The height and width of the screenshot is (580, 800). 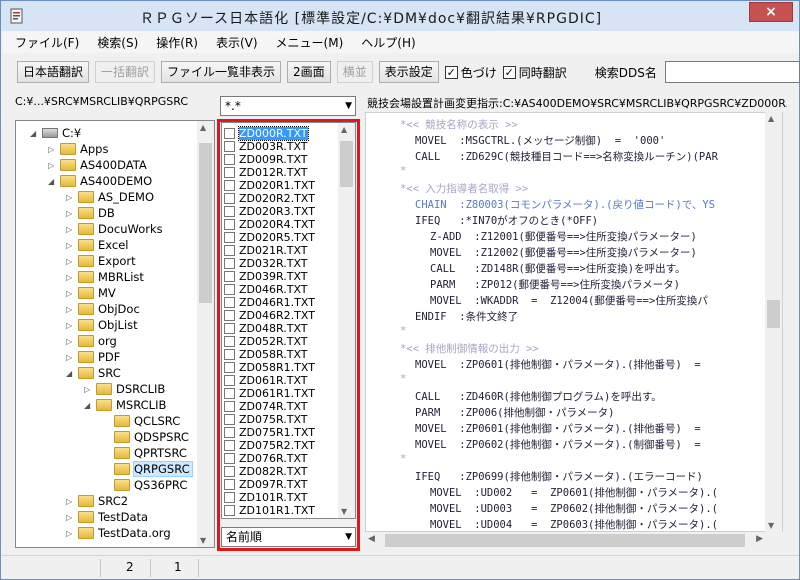 I want to click on toolbar-button-4: 横並, so click(x=354, y=72).